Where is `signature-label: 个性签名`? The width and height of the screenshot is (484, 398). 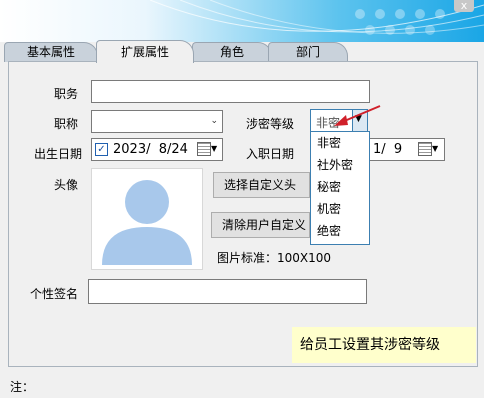
signature-label: 个性签名 is located at coordinates (54, 294).